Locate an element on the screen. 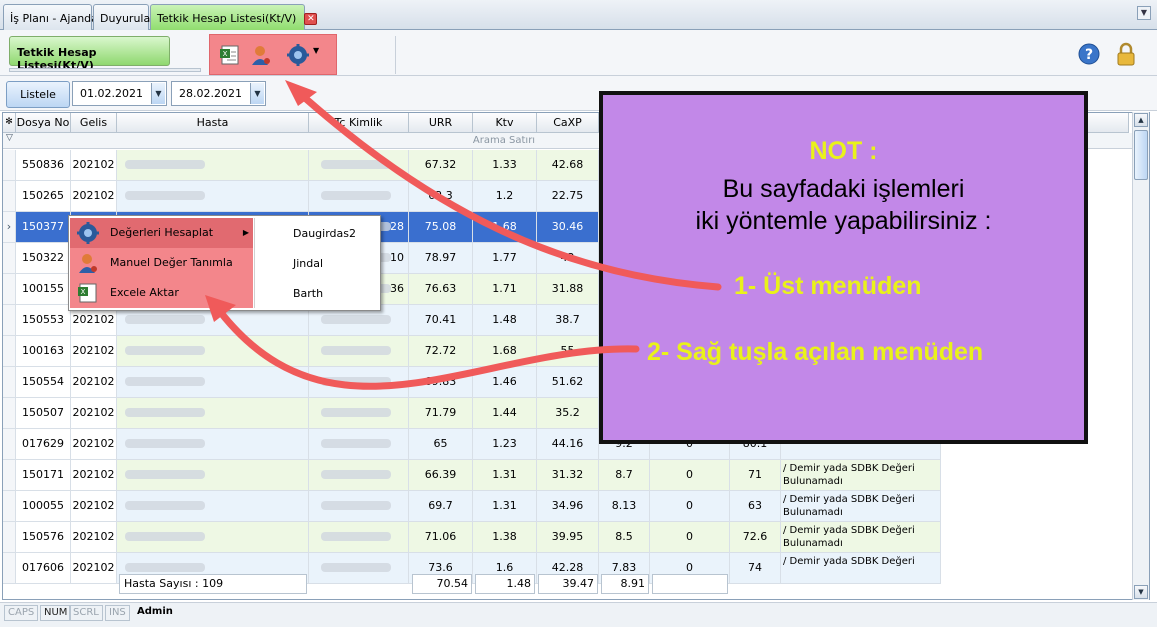  cell-text: 51.62 is located at coordinates (567, 381).